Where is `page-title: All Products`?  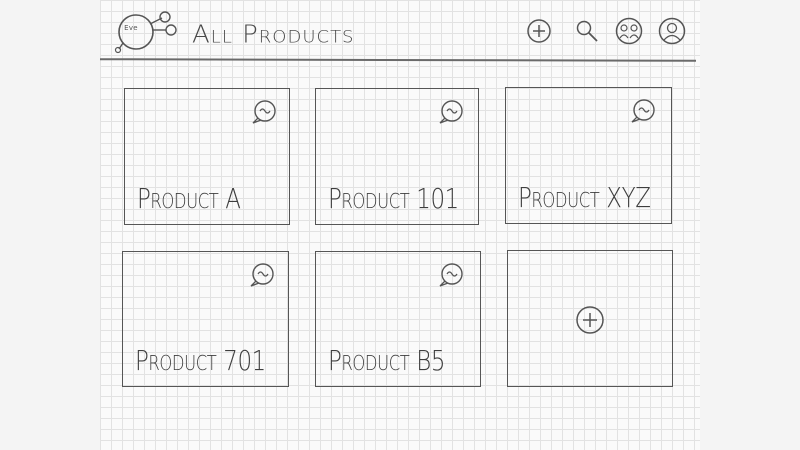
page-title: All Products is located at coordinates (273, 35).